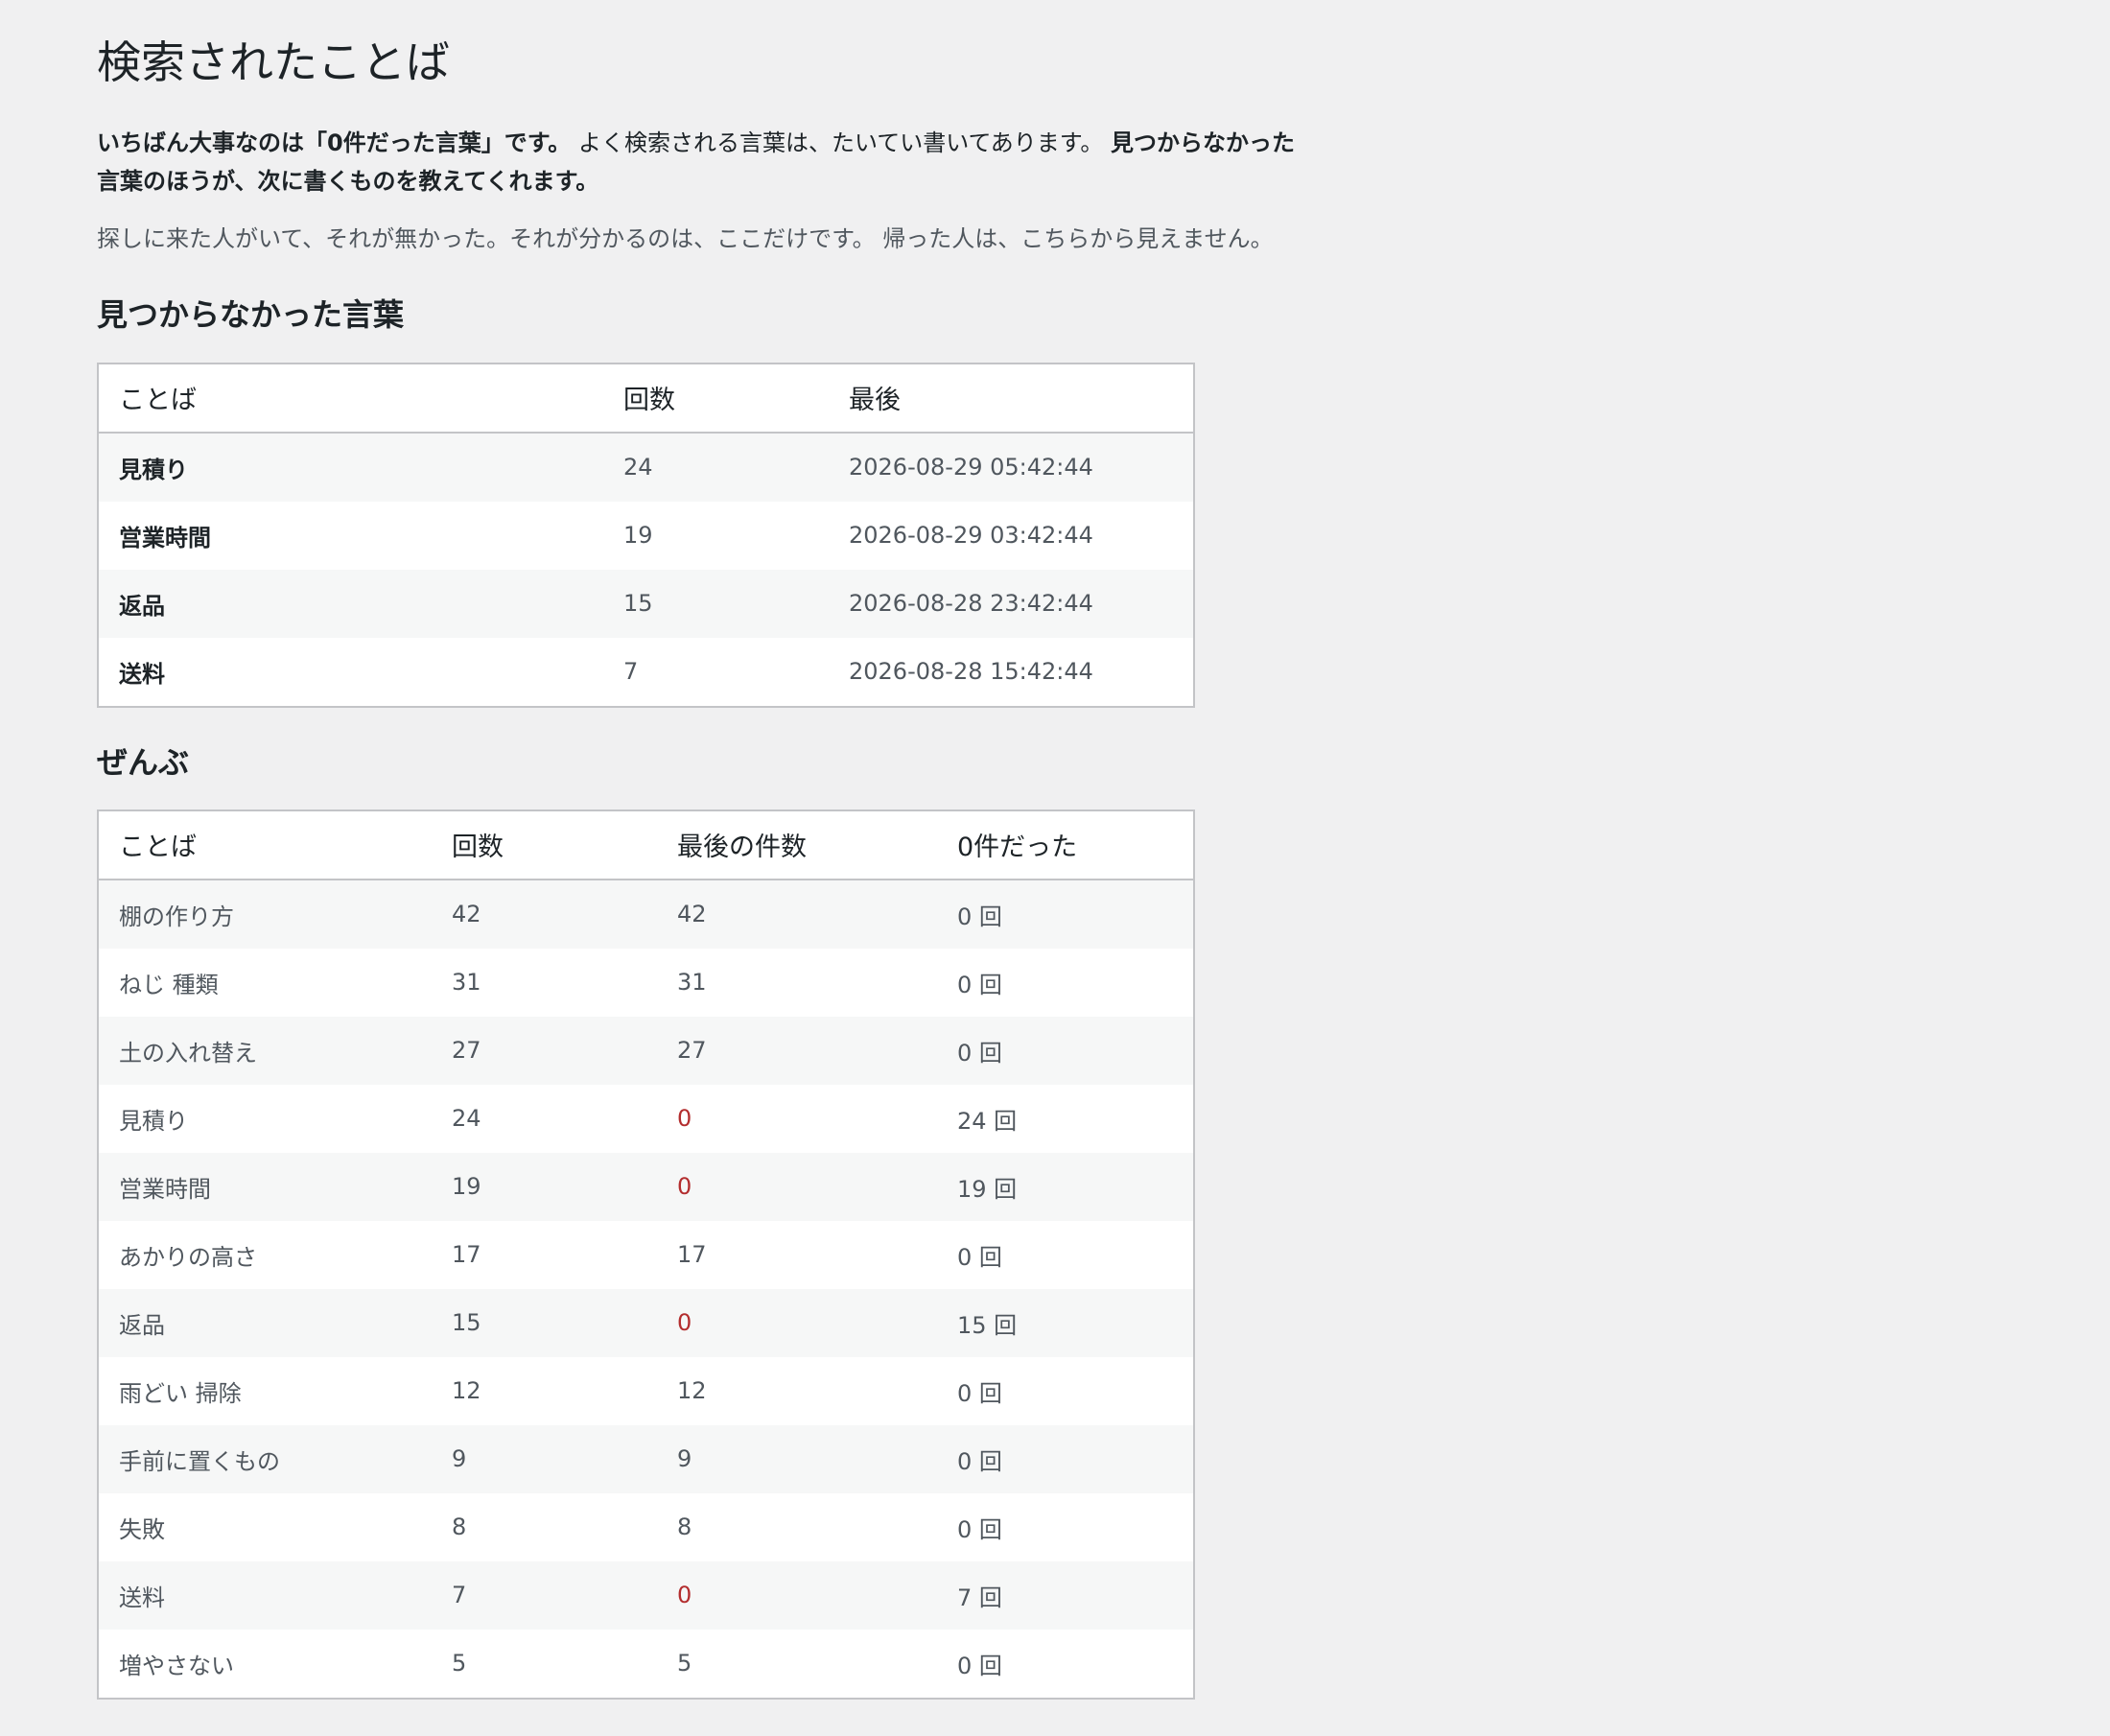 Image resolution: width=2110 pixels, height=1736 pixels. I want to click on last-results-cell: 42, so click(797, 914).